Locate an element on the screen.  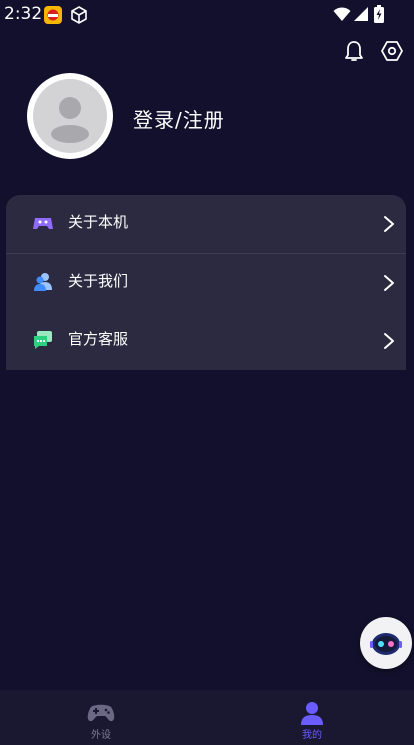
menu-item-label: 关于我们 is located at coordinates (98, 281).